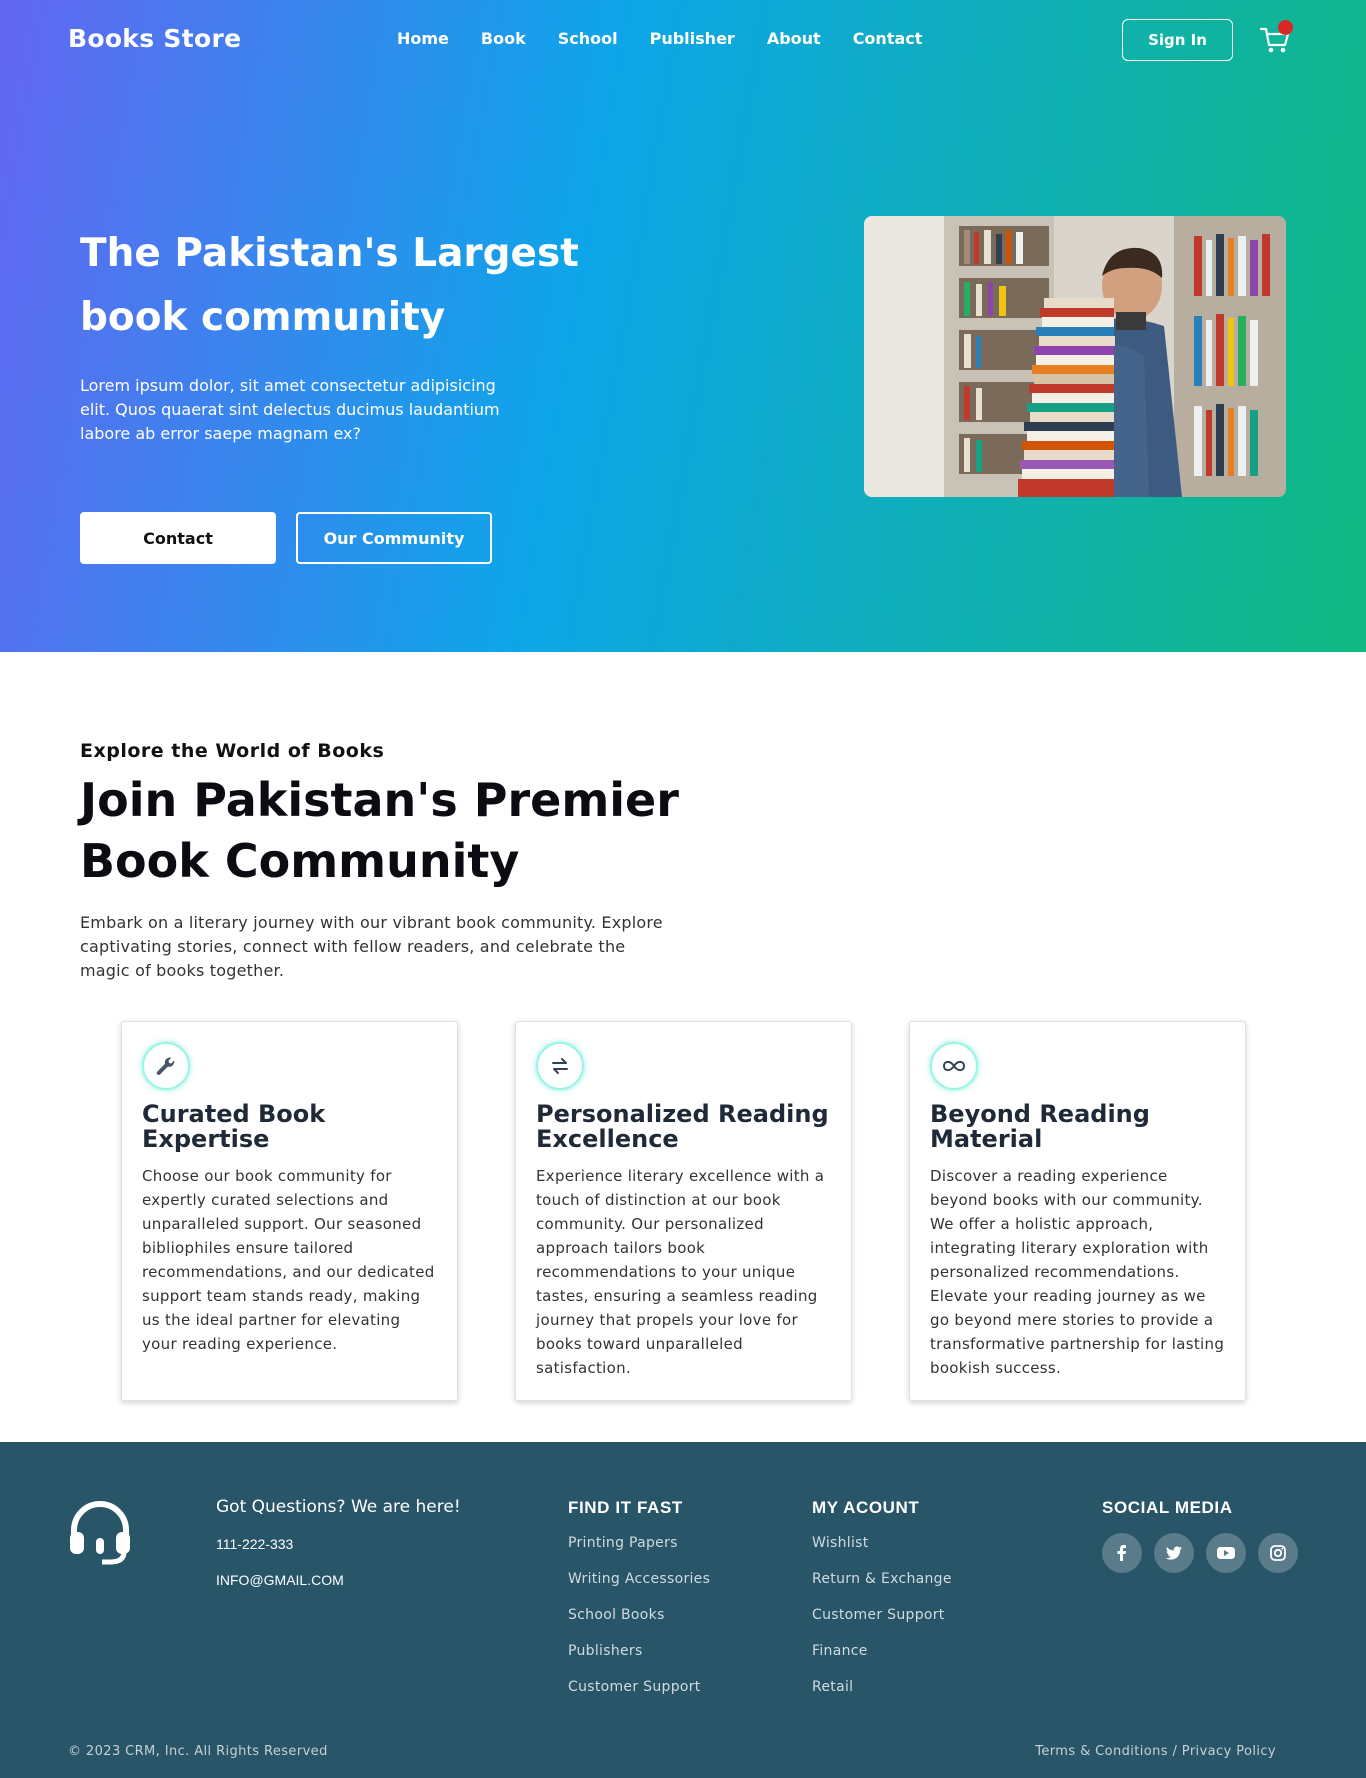 The width and height of the screenshot is (1366, 1778). What do you see at coordinates (379, 830) in the screenshot?
I see `section-title: Join Pakistan's Premier Book Community` at bounding box center [379, 830].